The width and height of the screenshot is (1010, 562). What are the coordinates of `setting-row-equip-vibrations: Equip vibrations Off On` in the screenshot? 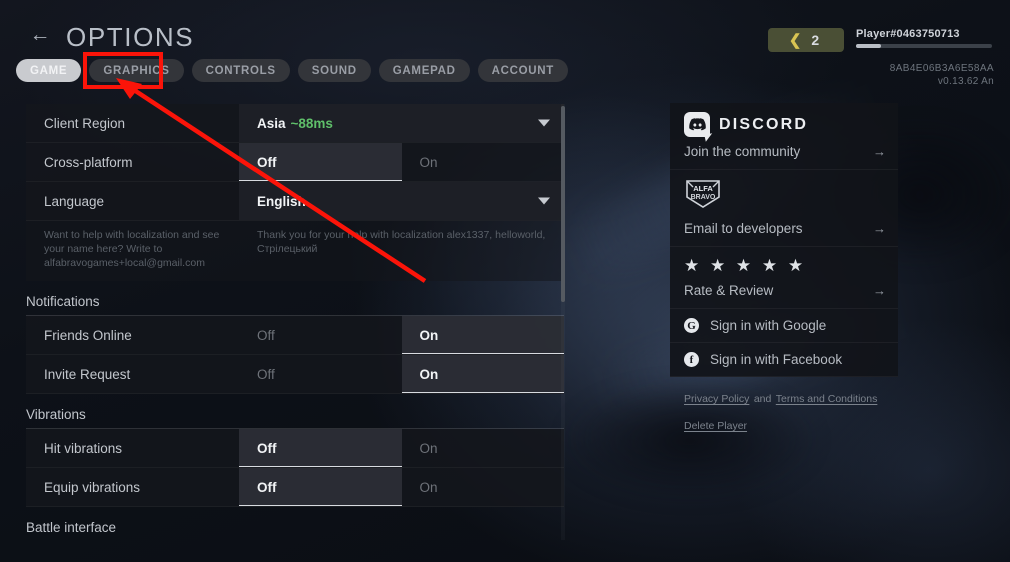 It's located at (295, 487).